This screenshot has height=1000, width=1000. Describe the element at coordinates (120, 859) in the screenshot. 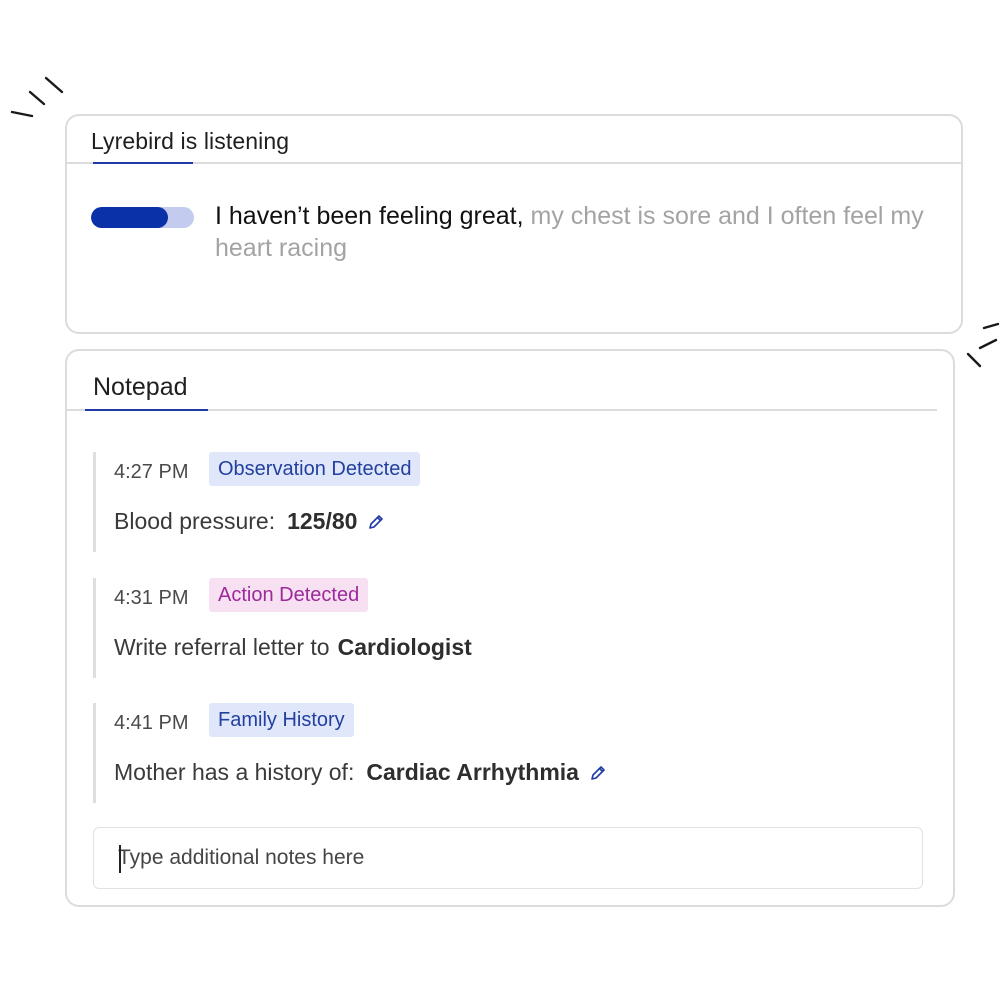

I see `text-caret` at that location.